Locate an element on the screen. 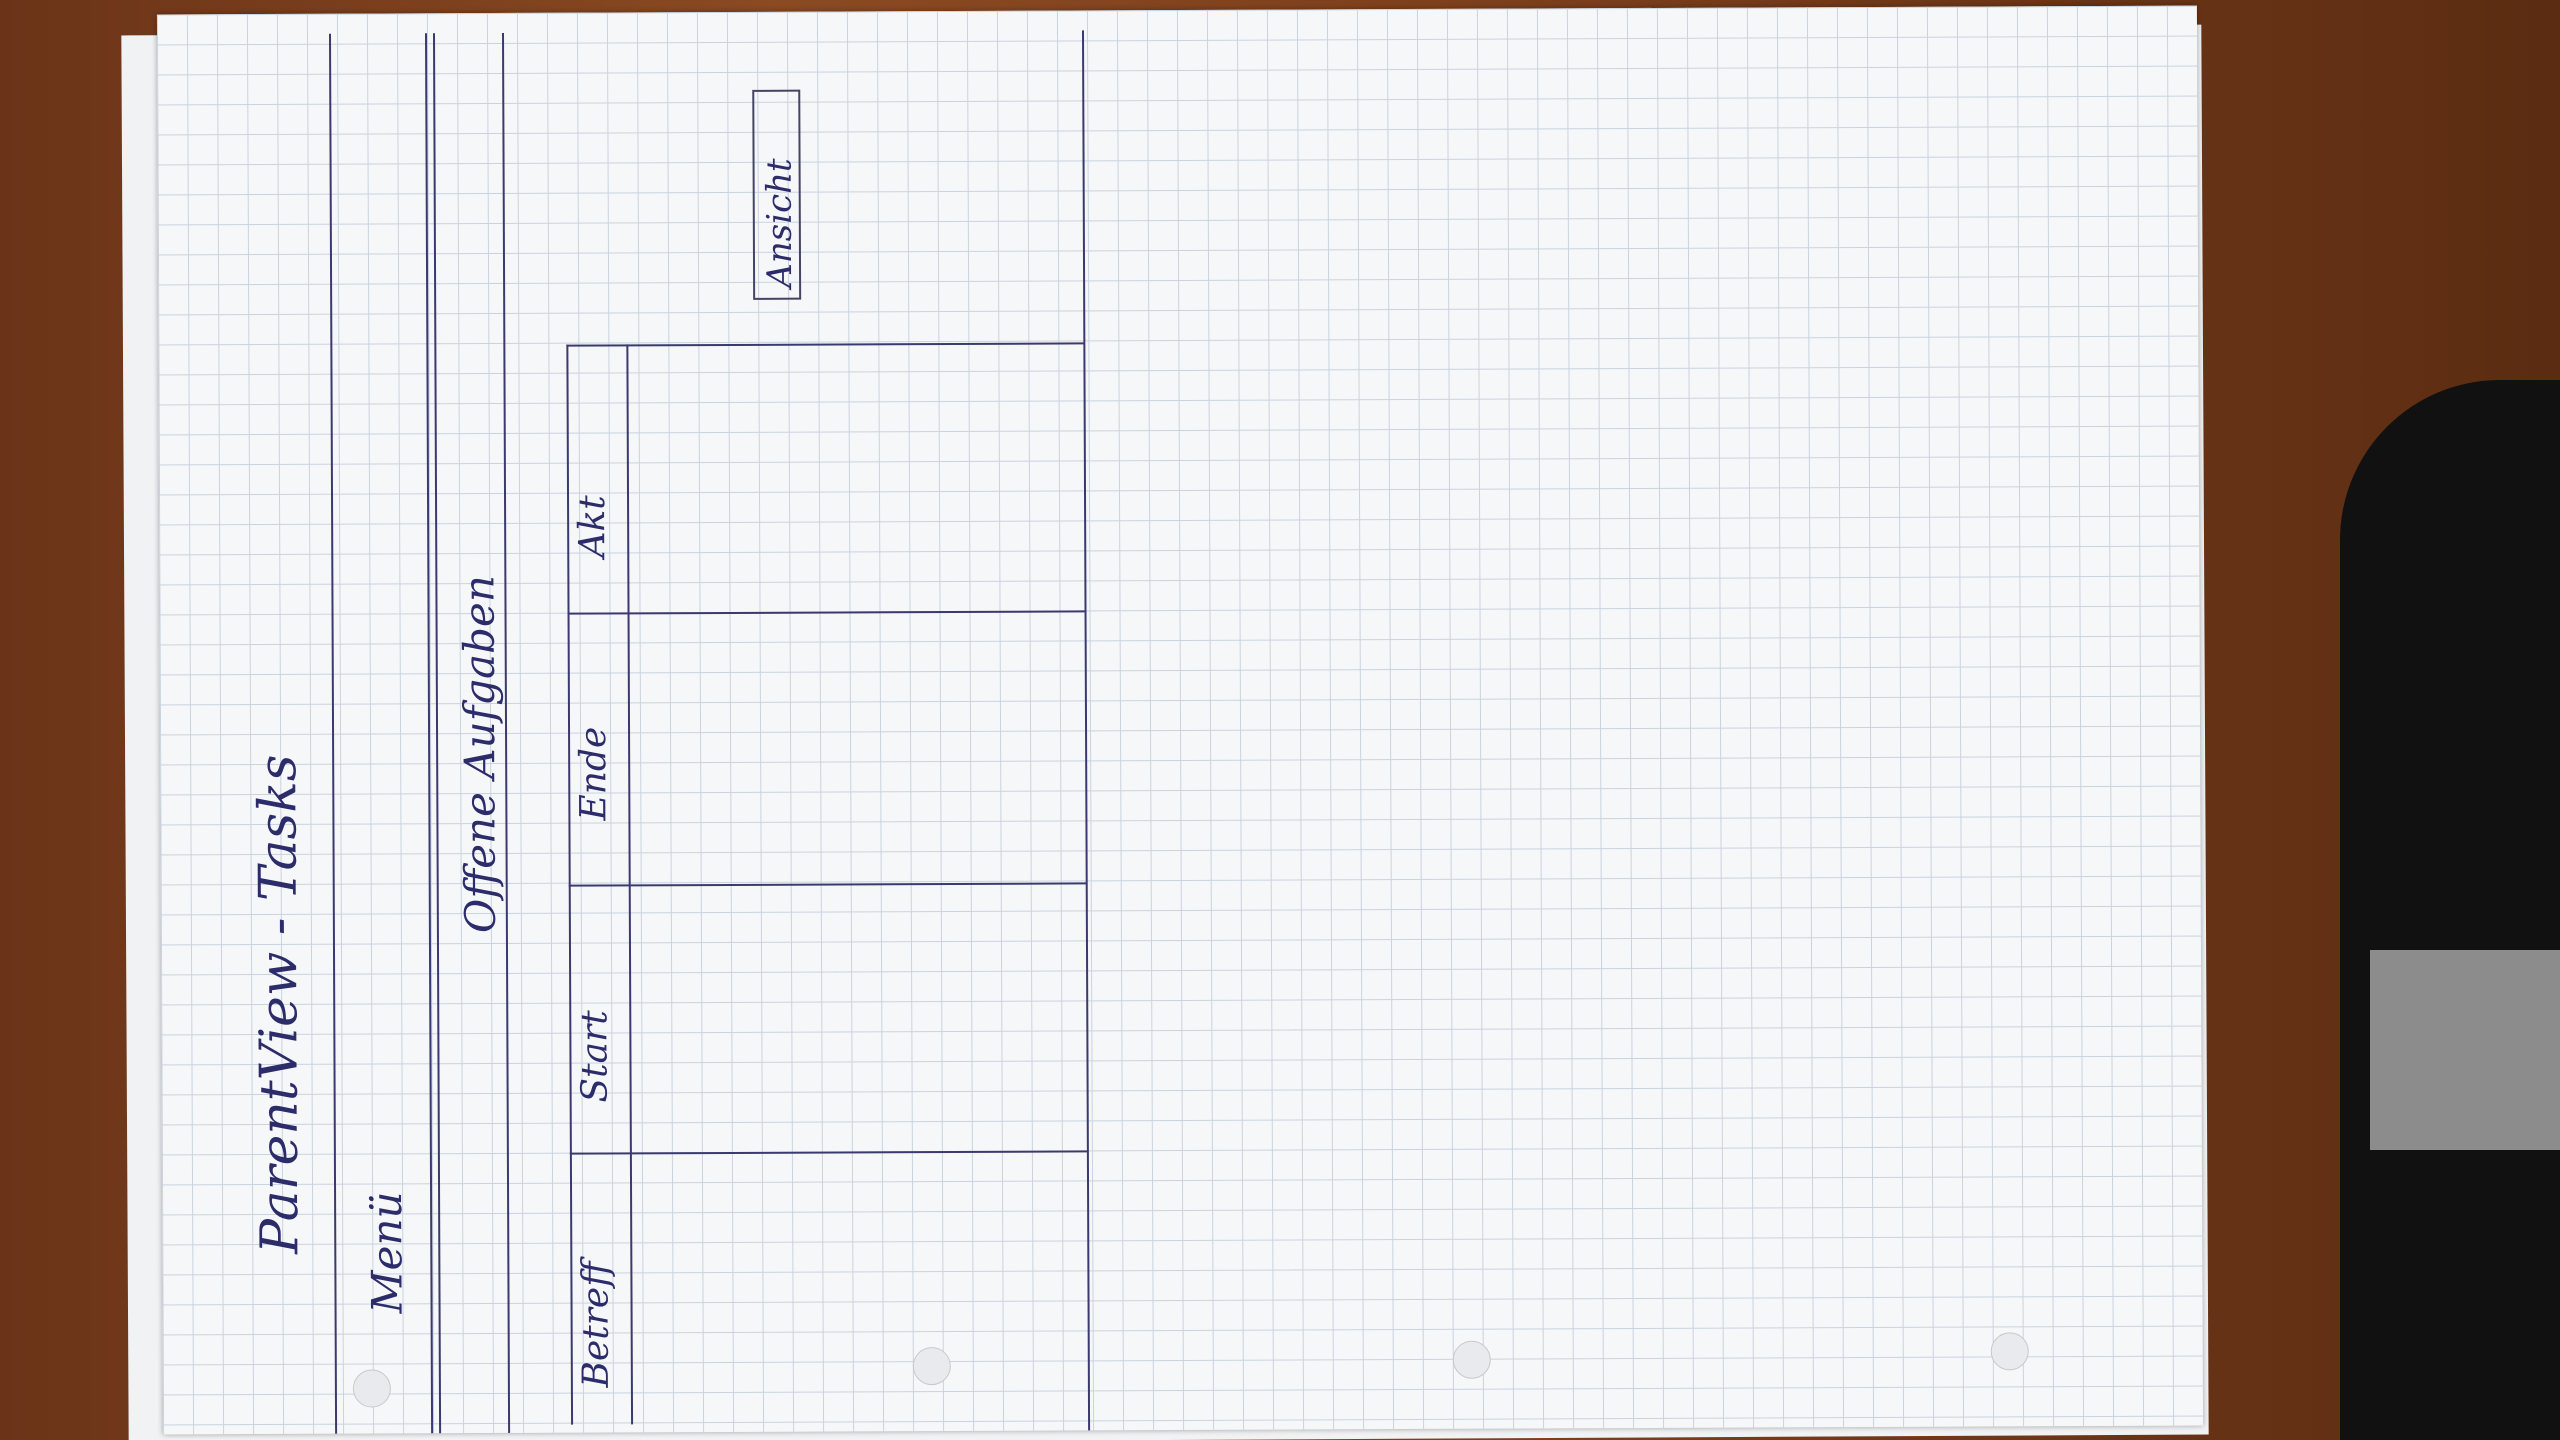 The image size is (2560, 1440). page-title: ParentView - Tasks is located at coordinates (279, 1004).